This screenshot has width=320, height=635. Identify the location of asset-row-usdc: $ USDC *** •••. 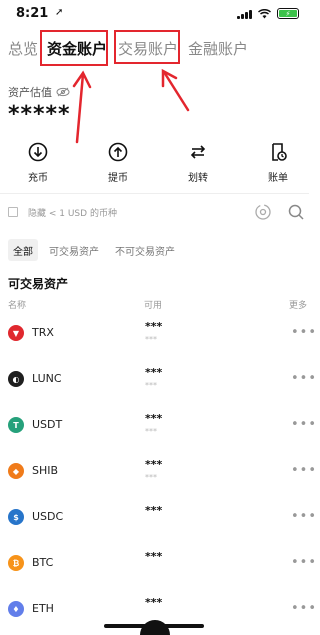
(158, 529).